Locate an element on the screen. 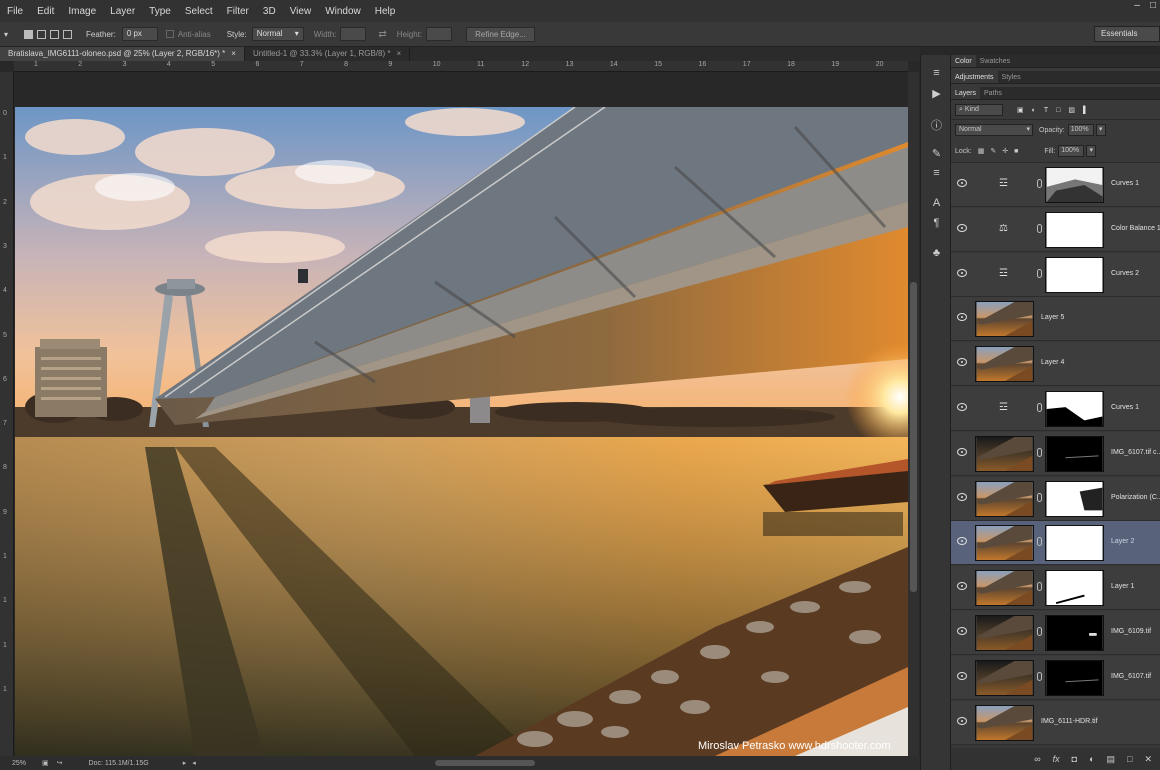  fill-input: 100% is located at coordinates (1071, 151).